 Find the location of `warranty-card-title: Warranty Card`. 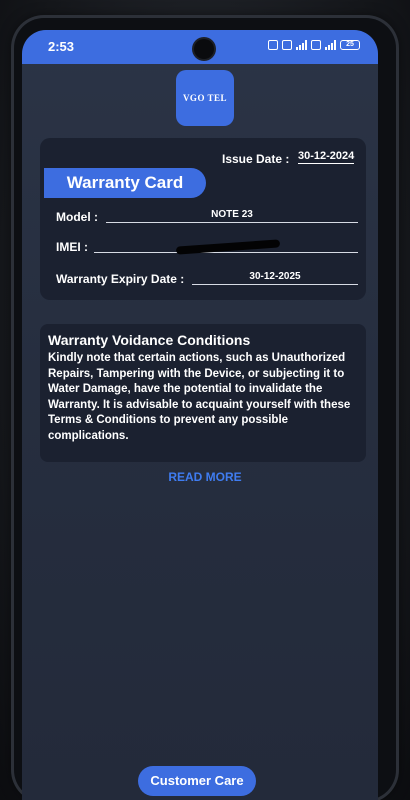

warranty-card-title: Warranty Card is located at coordinates (125, 183).